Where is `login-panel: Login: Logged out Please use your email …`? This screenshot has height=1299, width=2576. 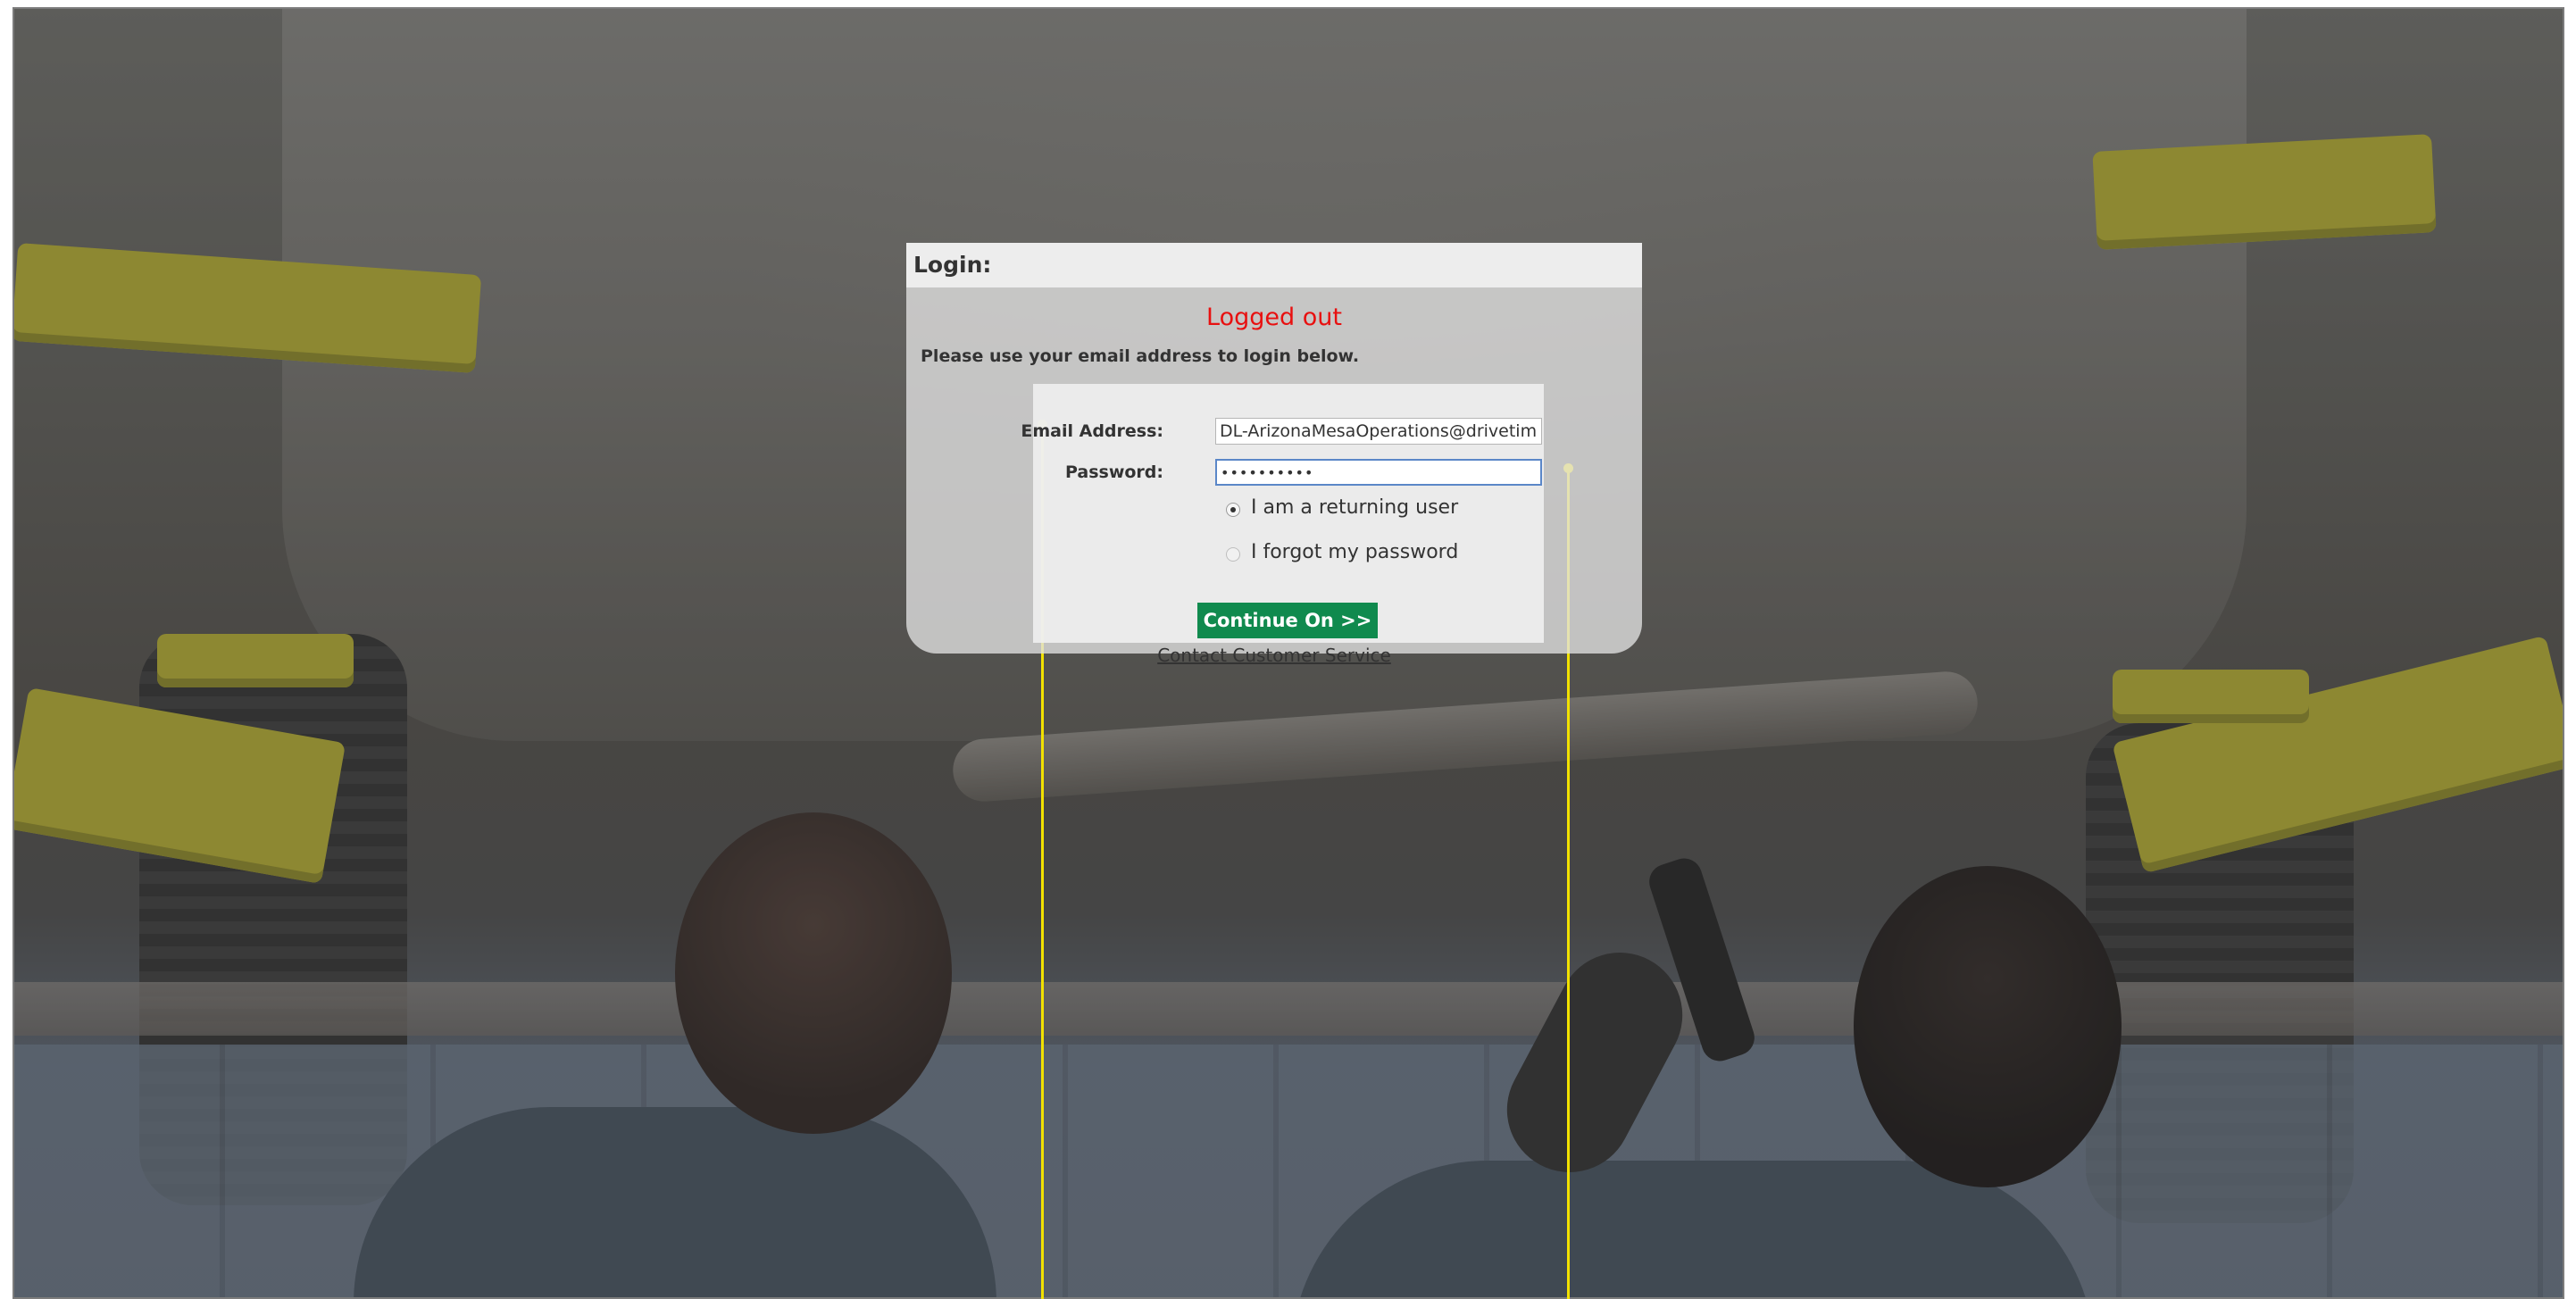 login-panel: Login: Logged out Please use your email … is located at coordinates (1274, 455).